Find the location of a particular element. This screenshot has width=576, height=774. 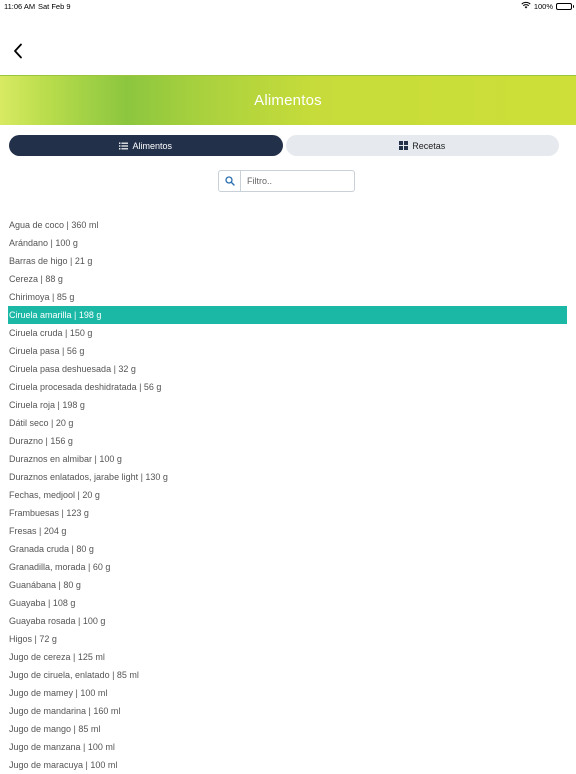

search-input is located at coordinates (298, 181).